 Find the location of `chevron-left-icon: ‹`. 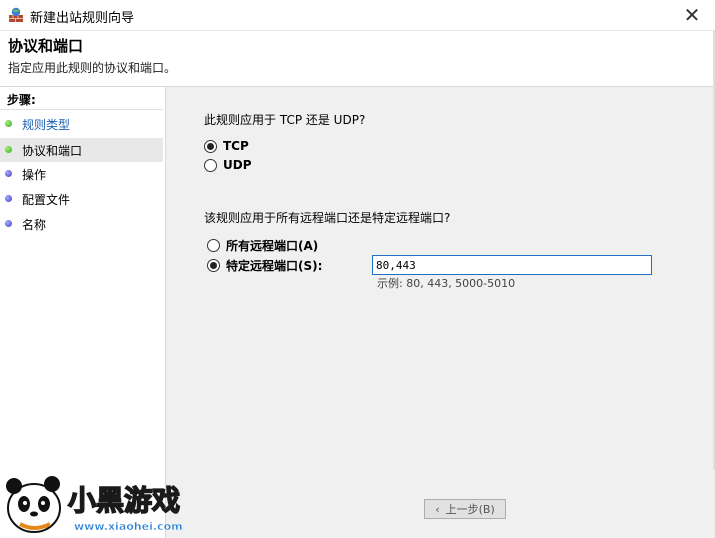

chevron-left-icon: ‹ is located at coordinates (437, 509).